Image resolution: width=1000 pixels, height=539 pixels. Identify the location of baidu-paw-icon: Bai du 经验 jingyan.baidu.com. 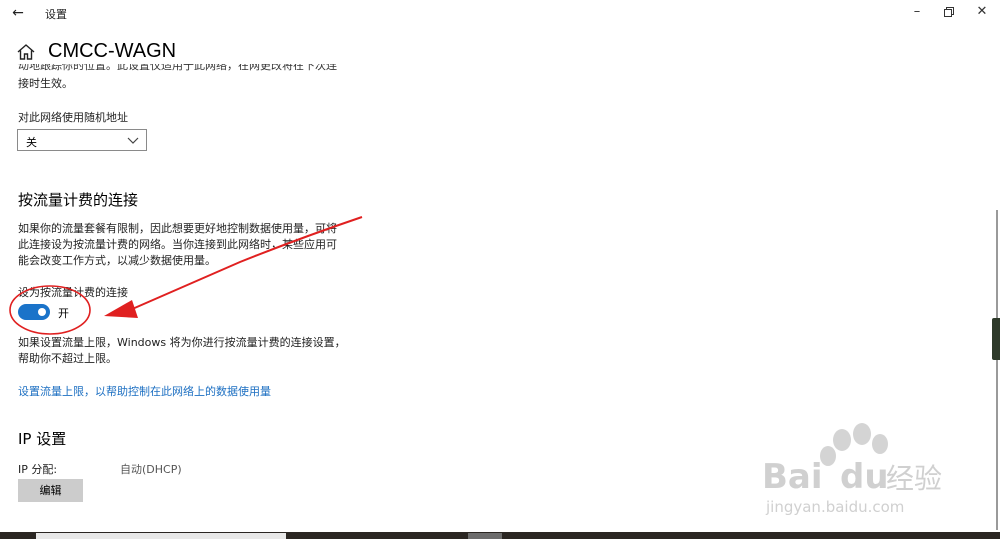
(852, 469).